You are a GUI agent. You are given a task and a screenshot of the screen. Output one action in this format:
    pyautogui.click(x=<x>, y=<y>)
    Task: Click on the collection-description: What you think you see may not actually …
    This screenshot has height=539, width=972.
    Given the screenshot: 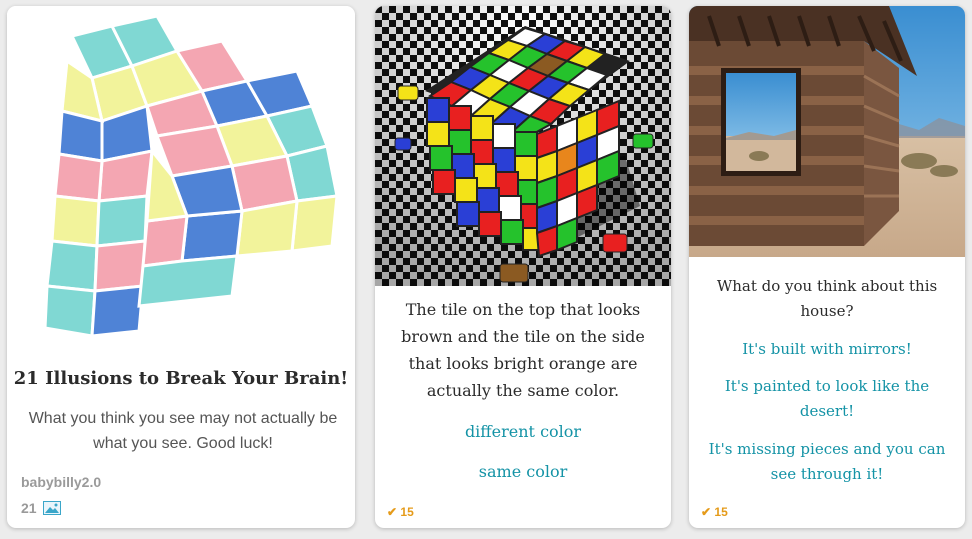 What is the action you would take?
    pyautogui.click(x=183, y=431)
    